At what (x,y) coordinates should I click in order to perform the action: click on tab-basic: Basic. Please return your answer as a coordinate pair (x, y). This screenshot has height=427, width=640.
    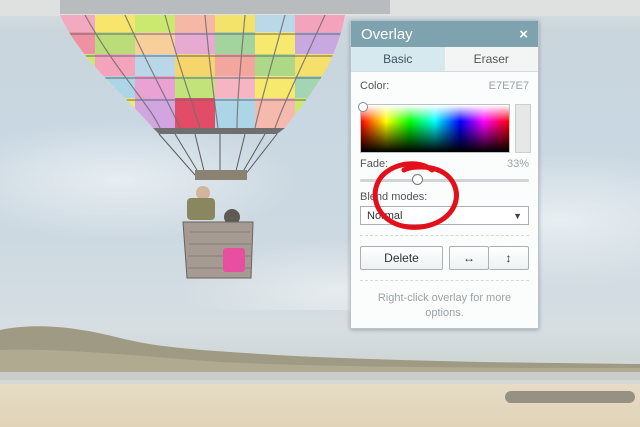
    Looking at the image, I should click on (398, 59).